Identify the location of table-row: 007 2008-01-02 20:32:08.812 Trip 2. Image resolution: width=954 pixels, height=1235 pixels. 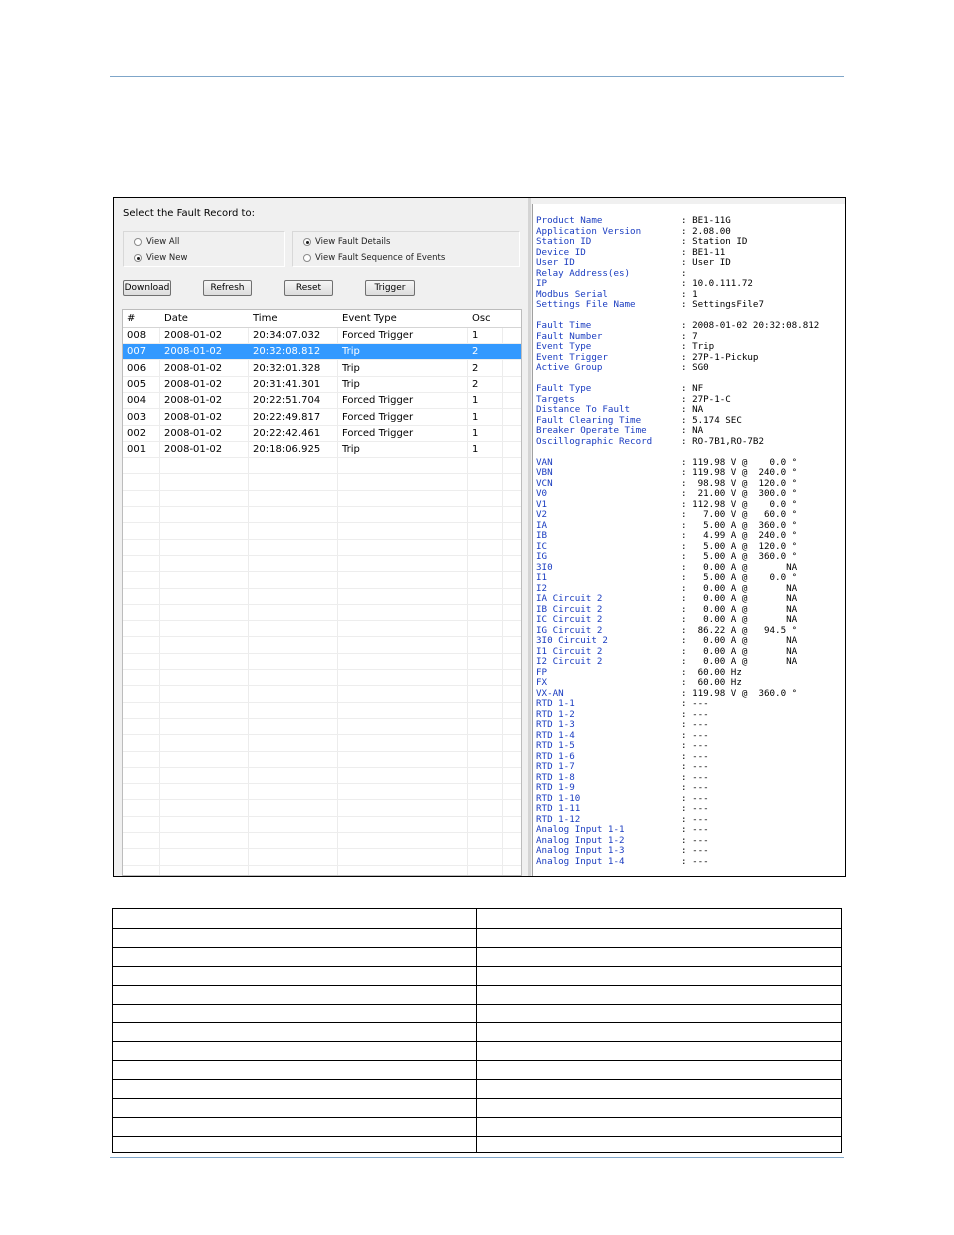
(322, 352).